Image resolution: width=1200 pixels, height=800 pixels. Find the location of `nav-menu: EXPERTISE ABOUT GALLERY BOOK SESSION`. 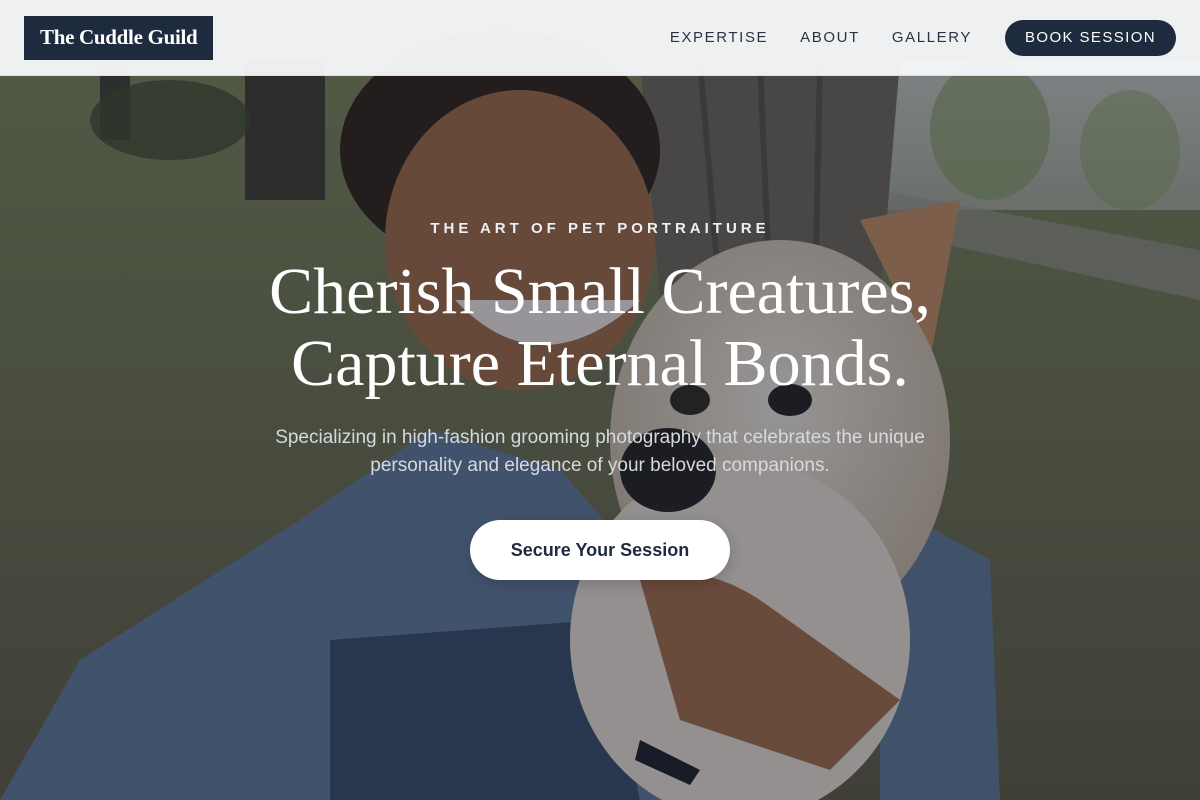

nav-menu: EXPERTISE ABOUT GALLERY BOOK SESSION is located at coordinates (923, 37).